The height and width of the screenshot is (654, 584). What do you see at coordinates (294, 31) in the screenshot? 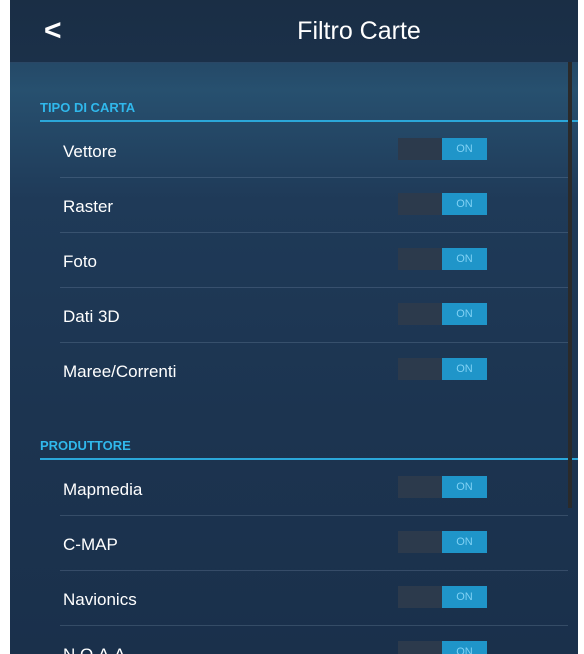
I see `header-bar: < Filtro Carte` at bounding box center [294, 31].